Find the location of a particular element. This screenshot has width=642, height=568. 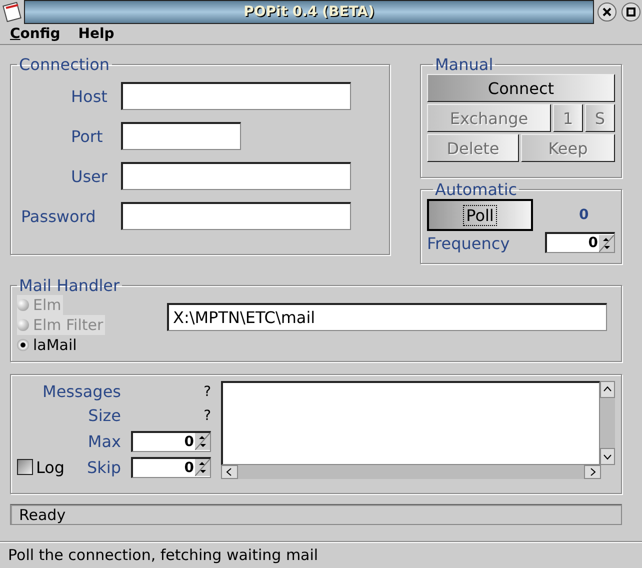

radio-option: laMail is located at coordinates (48, 345).